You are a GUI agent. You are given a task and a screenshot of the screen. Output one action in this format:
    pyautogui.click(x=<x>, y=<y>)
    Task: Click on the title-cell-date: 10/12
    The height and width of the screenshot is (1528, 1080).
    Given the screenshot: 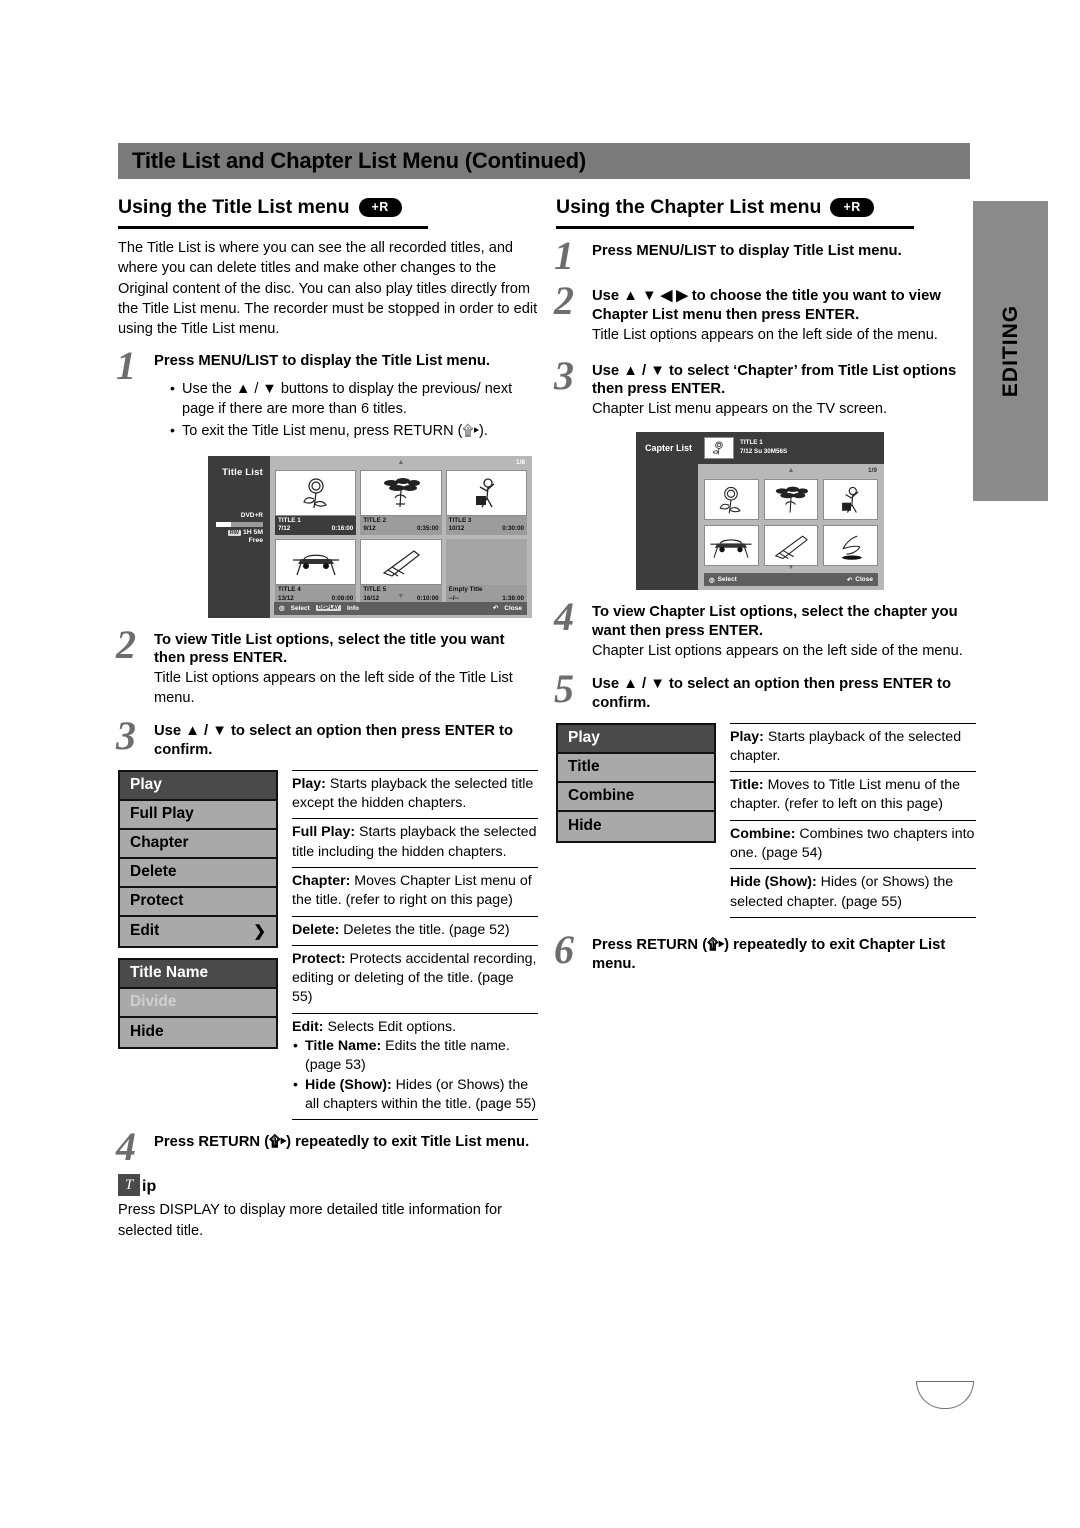 What is the action you would take?
    pyautogui.click(x=456, y=528)
    